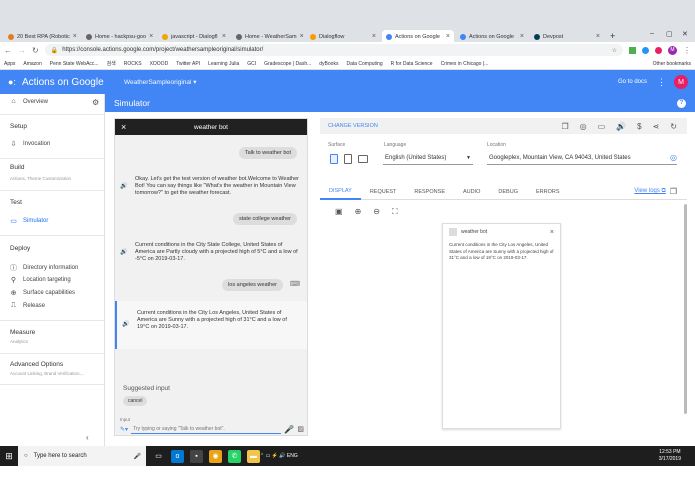  I want to click on bookmark: Twitter API, so click(188, 64).